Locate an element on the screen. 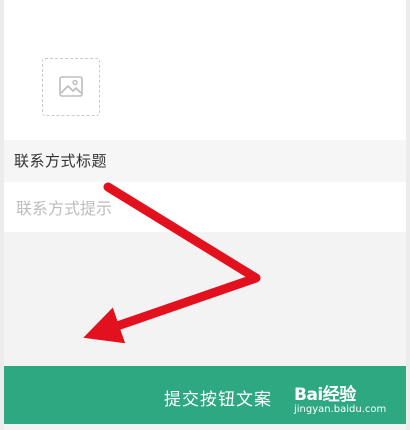 The height and width of the screenshot is (430, 410). annotation-arrow-path is located at coordinates (177, 258).